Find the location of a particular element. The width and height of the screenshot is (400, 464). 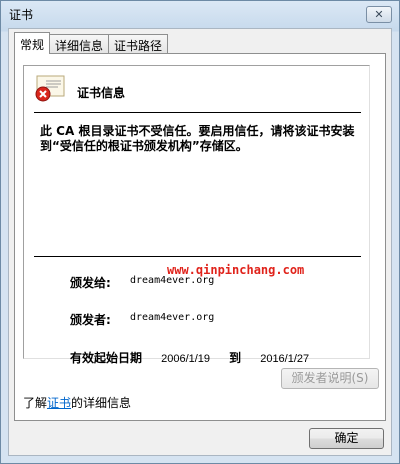

issued-to-value: dream4ever.org is located at coordinates (172, 280).